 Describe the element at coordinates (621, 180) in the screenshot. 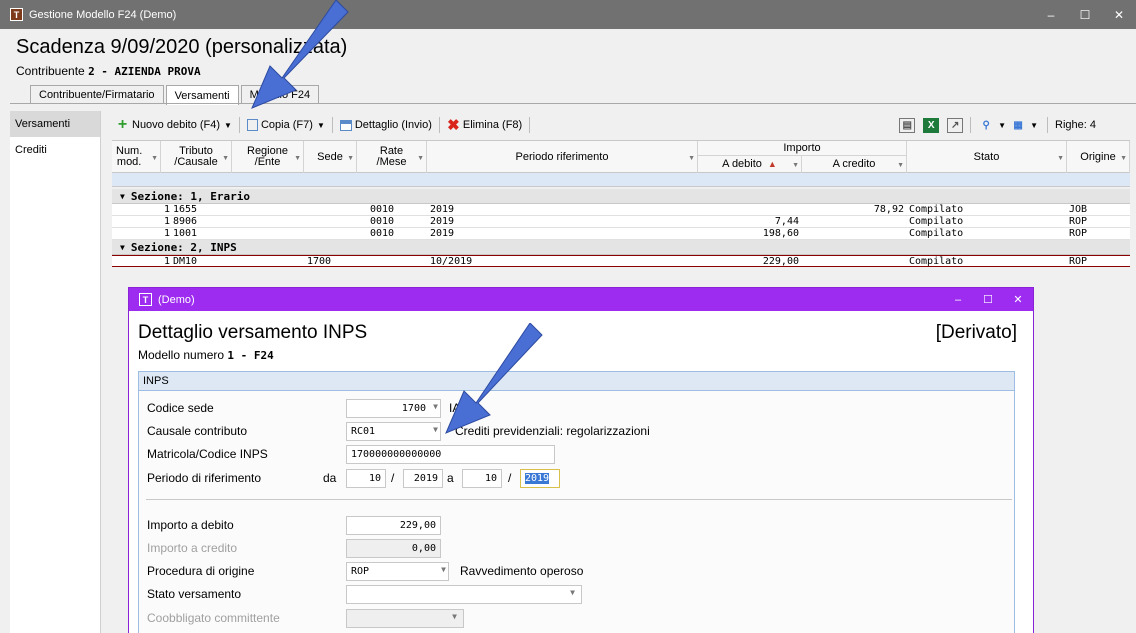

I see `filter-row` at that location.